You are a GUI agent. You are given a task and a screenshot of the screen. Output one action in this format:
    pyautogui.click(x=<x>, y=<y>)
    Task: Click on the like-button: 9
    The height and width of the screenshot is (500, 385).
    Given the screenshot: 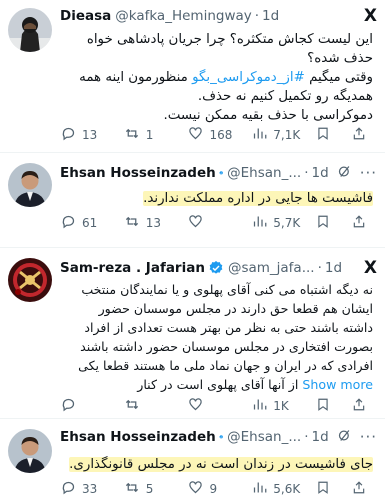 What is the action you would take?
    pyautogui.click(x=220, y=489)
    